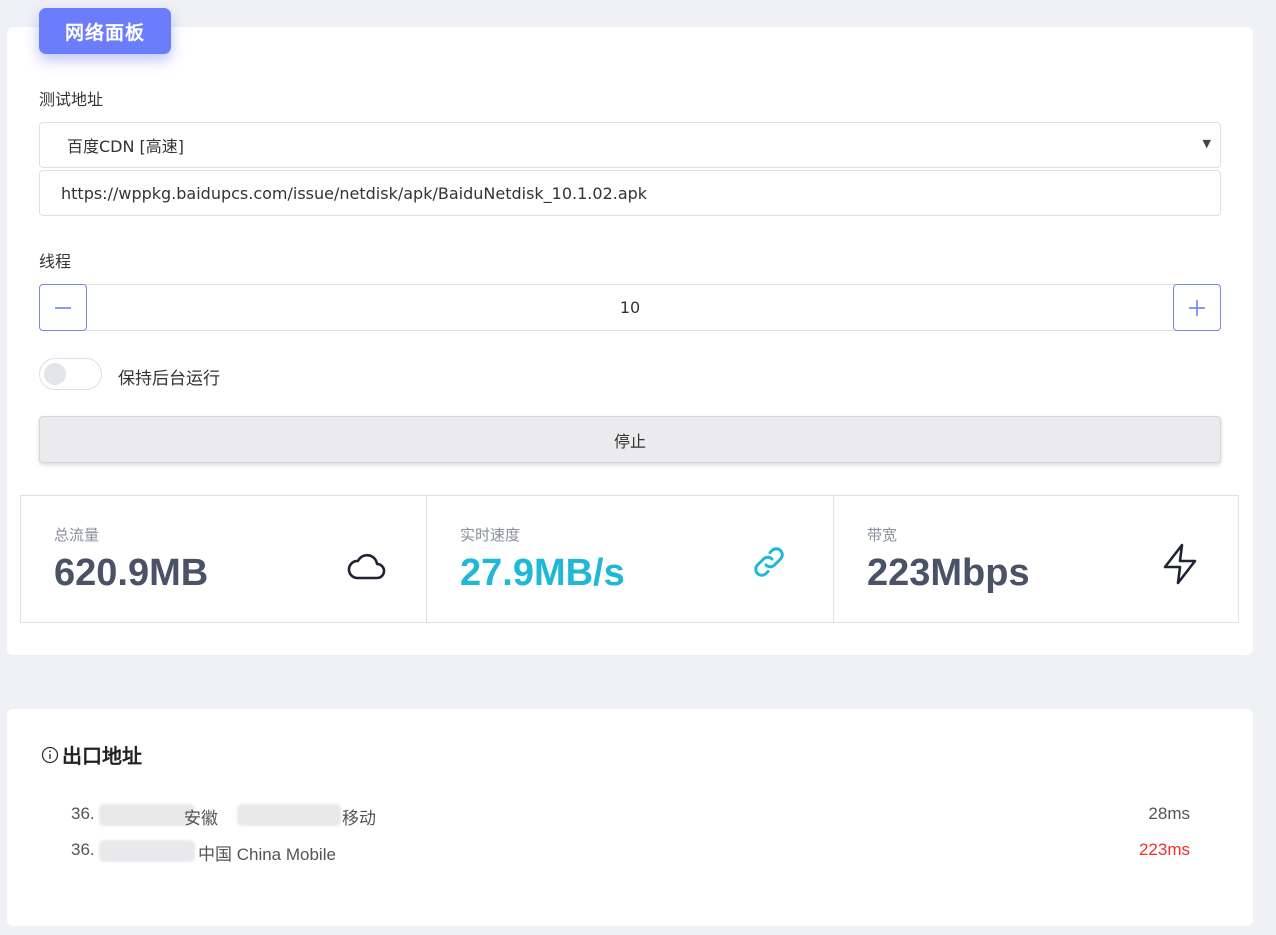 The width and height of the screenshot is (1276, 935). I want to click on decrement-button, so click(63, 307).